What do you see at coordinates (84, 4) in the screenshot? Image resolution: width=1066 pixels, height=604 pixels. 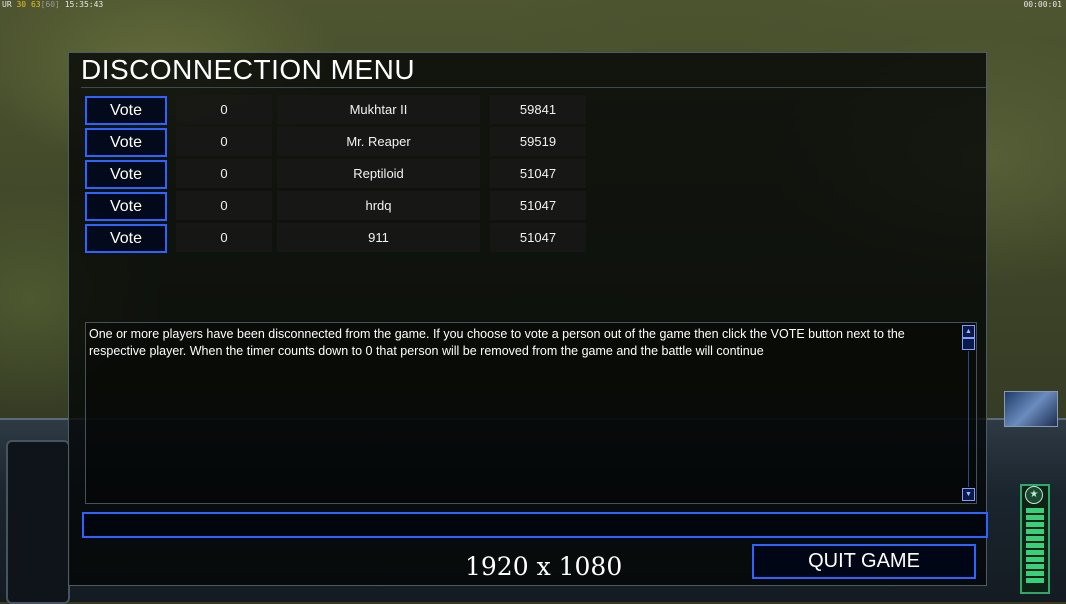 I see `hud-clock: 15:35:43` at bounding box center [84, 4].